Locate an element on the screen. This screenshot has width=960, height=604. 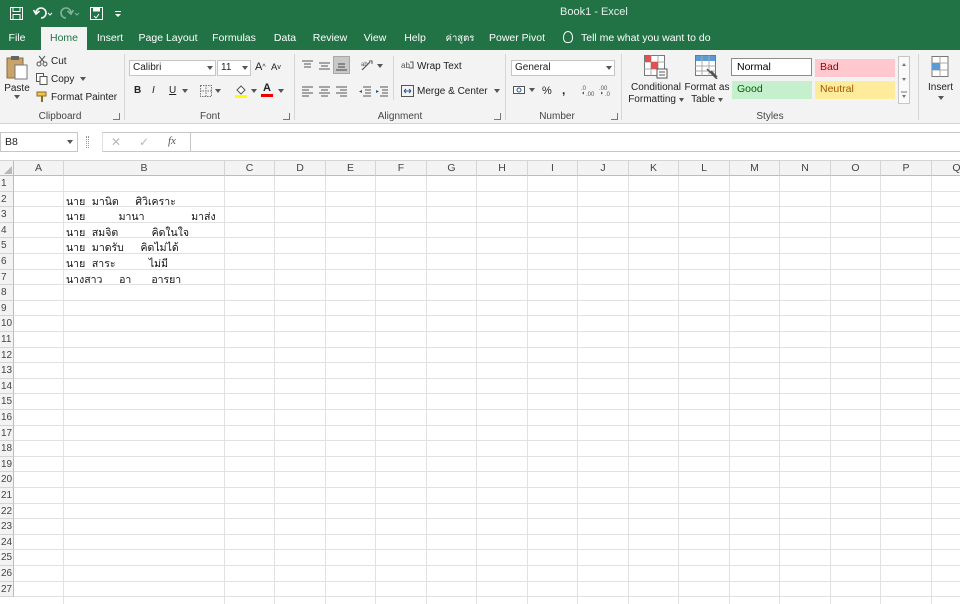
touch-mode-icon is located at coordinates (96, 13).